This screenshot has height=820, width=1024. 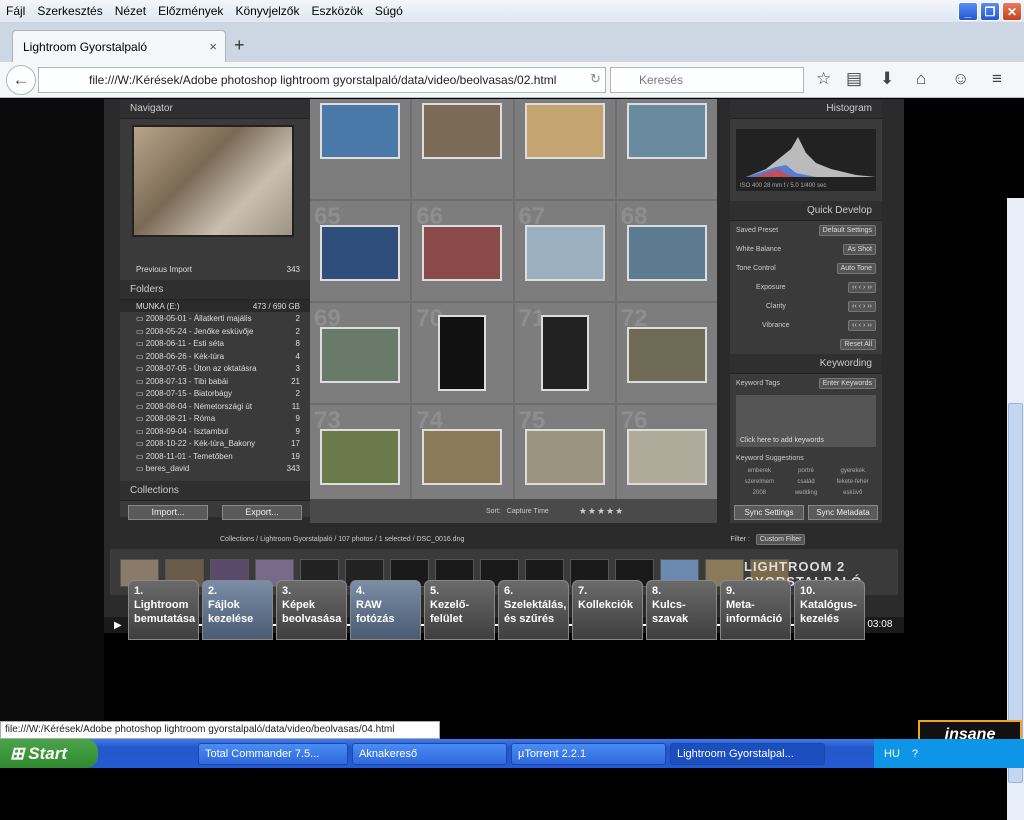 What do you see at coordinates (459, 610) in the screenshot?
I see `chapter-tab: 5. Kezelő-felület` at bounding box center [459, 610].